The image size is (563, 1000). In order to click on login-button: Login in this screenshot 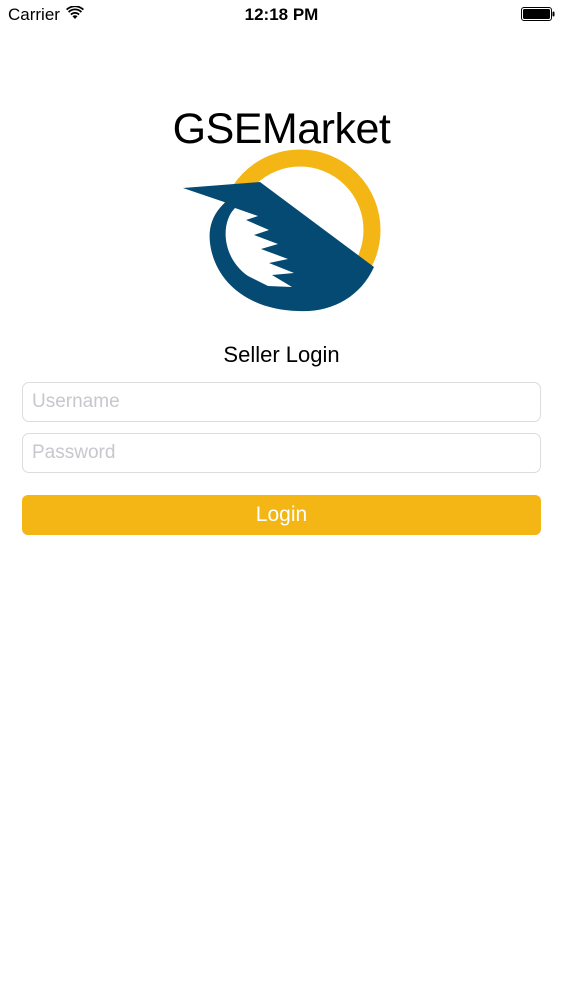, I will do `click(281, 515)`.